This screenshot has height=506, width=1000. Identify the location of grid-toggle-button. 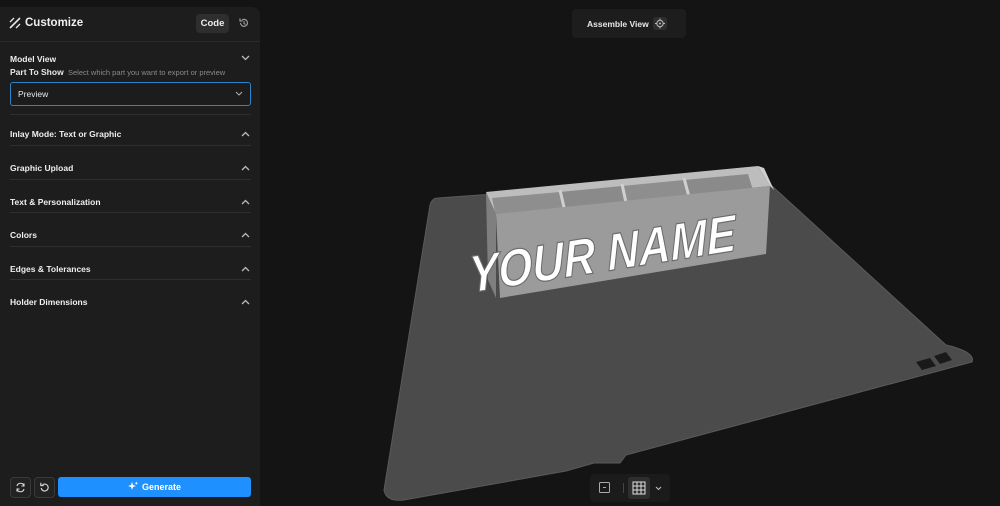
(639, 488).